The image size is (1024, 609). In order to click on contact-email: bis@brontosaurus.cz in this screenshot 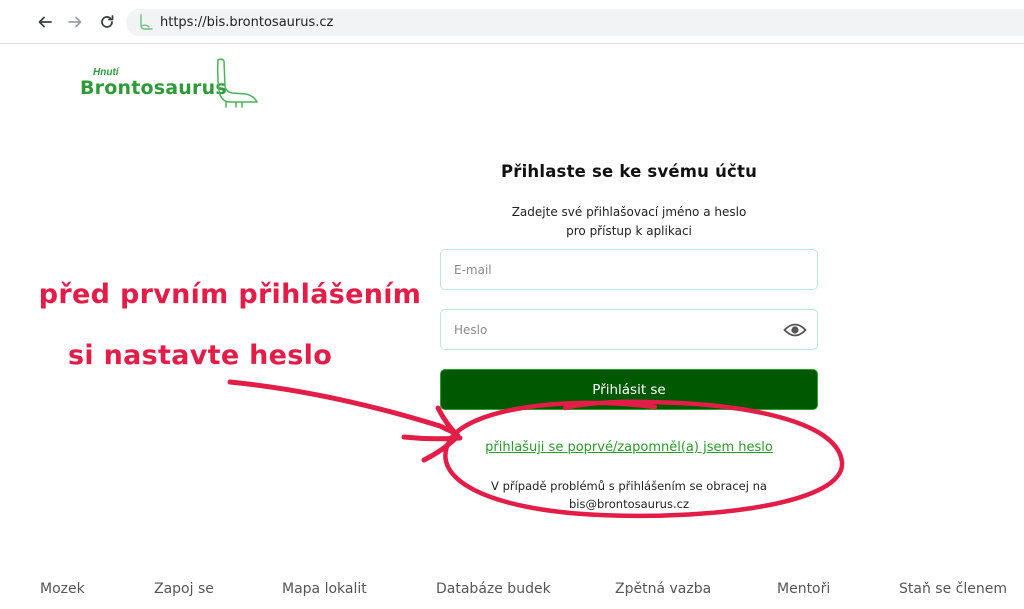, I will do `click(629, 504)`.